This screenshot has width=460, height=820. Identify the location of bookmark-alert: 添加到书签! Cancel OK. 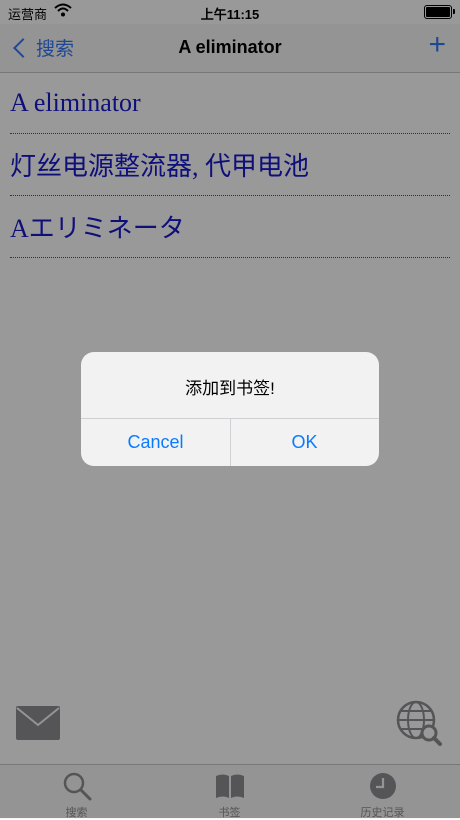
(230, 409).